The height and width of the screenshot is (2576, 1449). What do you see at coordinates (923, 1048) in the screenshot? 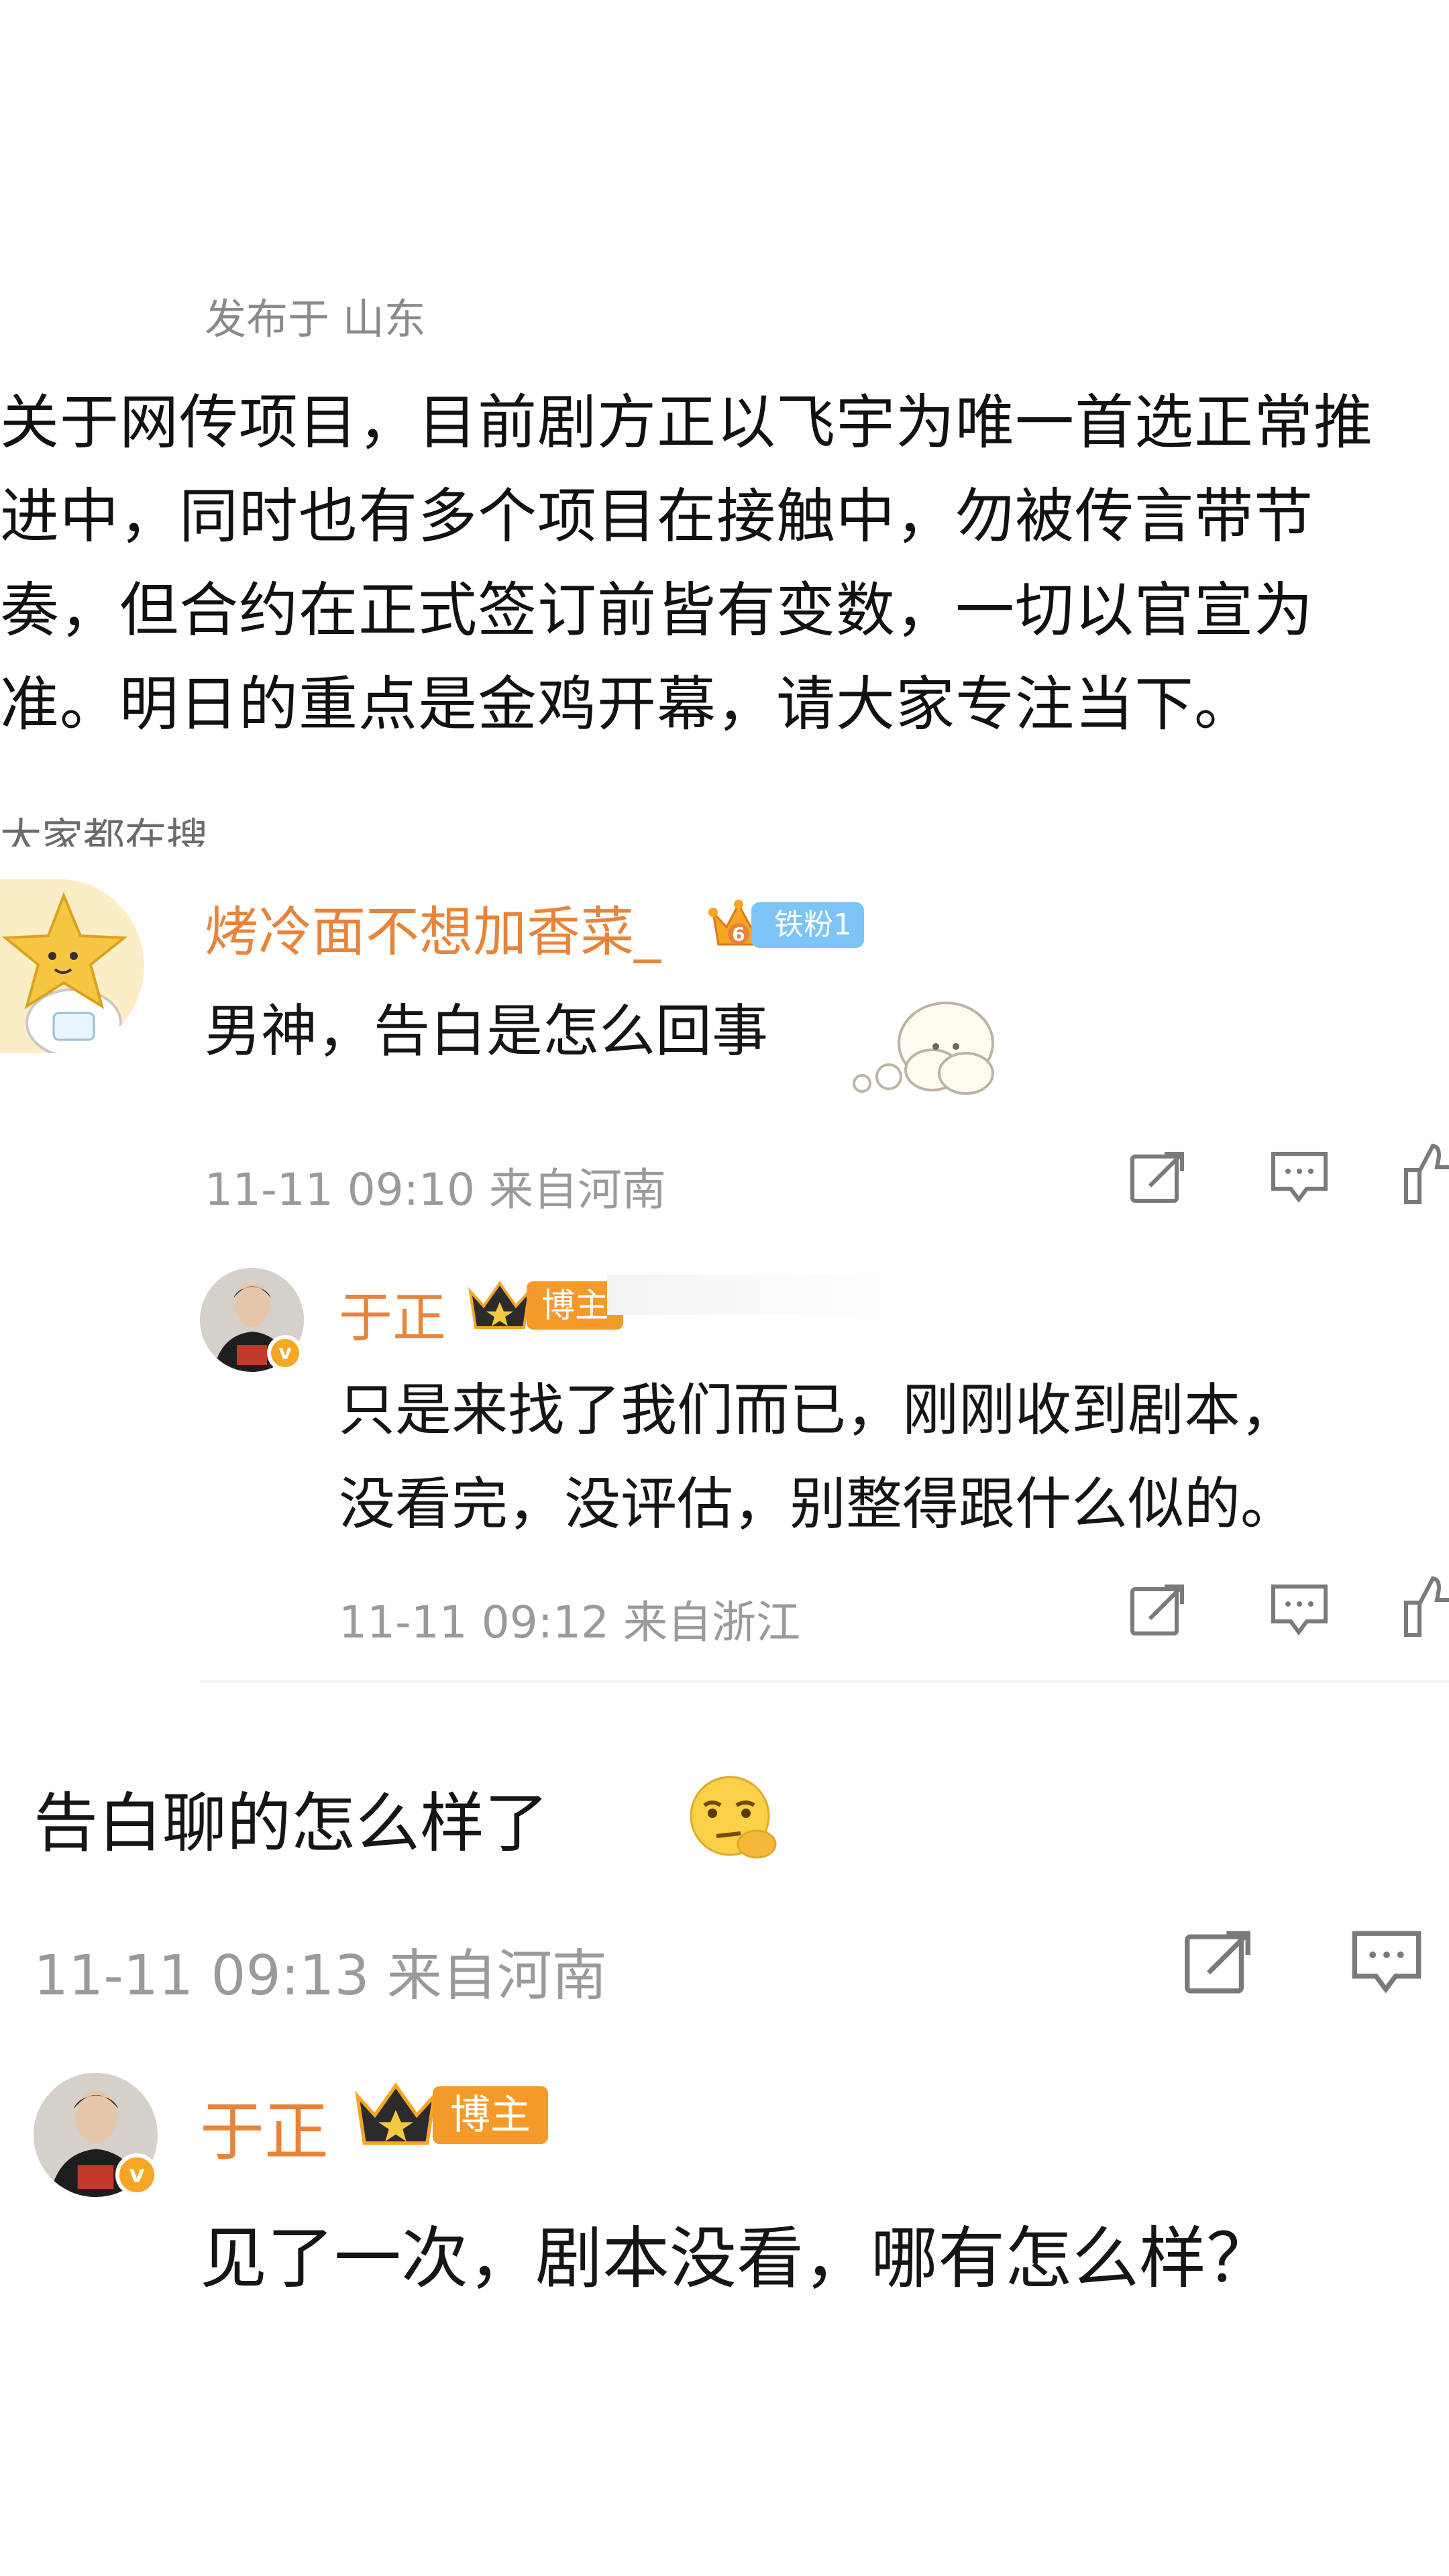
I see `sticker-icon` at bounding box center [923, 1048].